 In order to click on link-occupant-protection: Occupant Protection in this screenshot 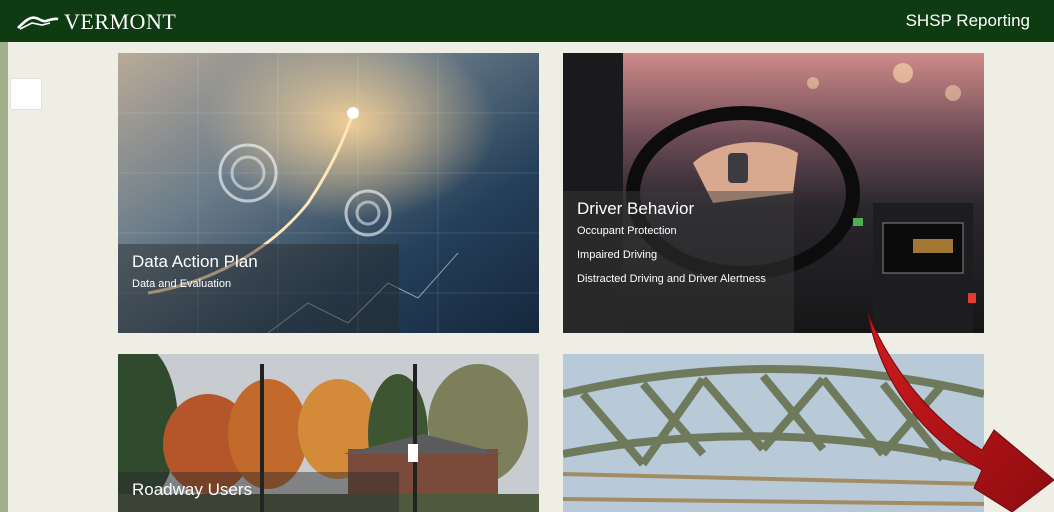, I will do `click(678, 231)`.